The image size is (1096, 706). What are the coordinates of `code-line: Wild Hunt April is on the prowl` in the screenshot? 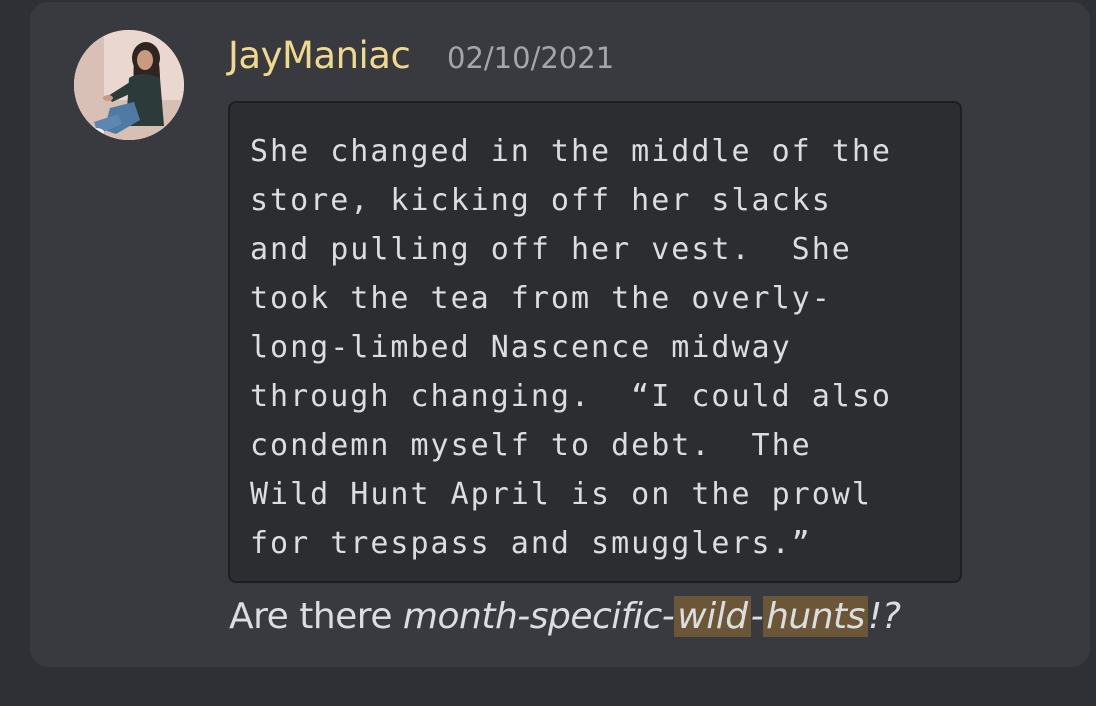 It's located at (561, 494).